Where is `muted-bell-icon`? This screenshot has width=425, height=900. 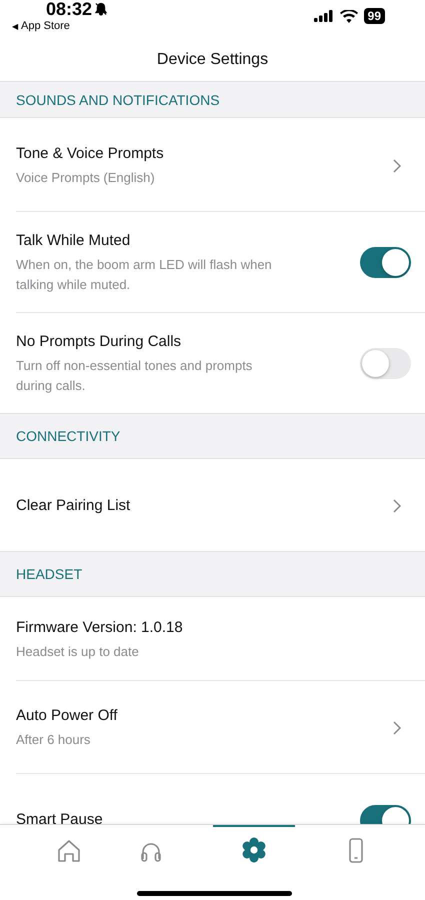 muted-bell-icon is located at coordinates (101, 9).